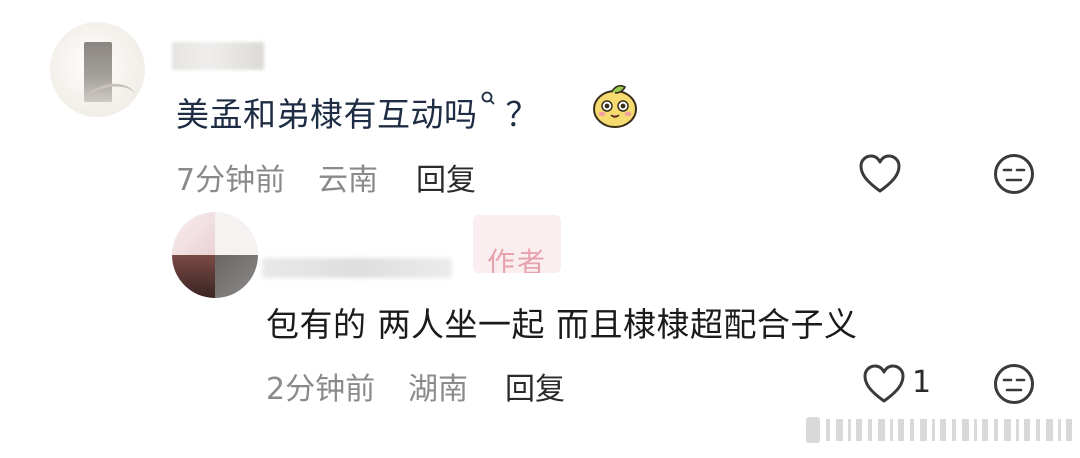 The height and width of the screenshot is (458, 1080). What do you see at coordinates (615, 105) in the screenshot?
I see `mango-sticker-emoji` at bounding box center [615, 105].